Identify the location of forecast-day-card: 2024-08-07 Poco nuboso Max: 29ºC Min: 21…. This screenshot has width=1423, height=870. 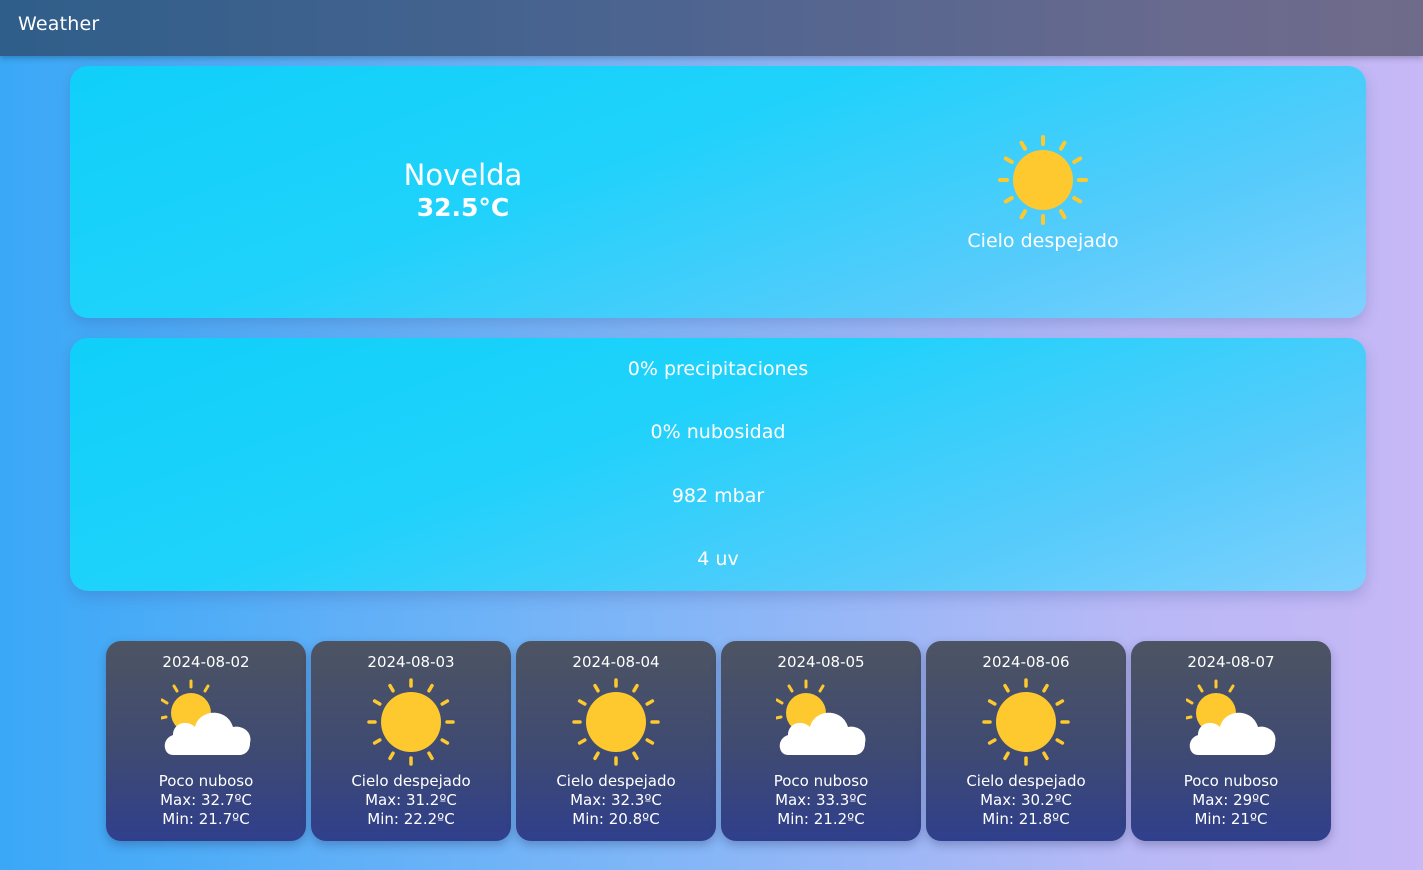
(1231, 741).